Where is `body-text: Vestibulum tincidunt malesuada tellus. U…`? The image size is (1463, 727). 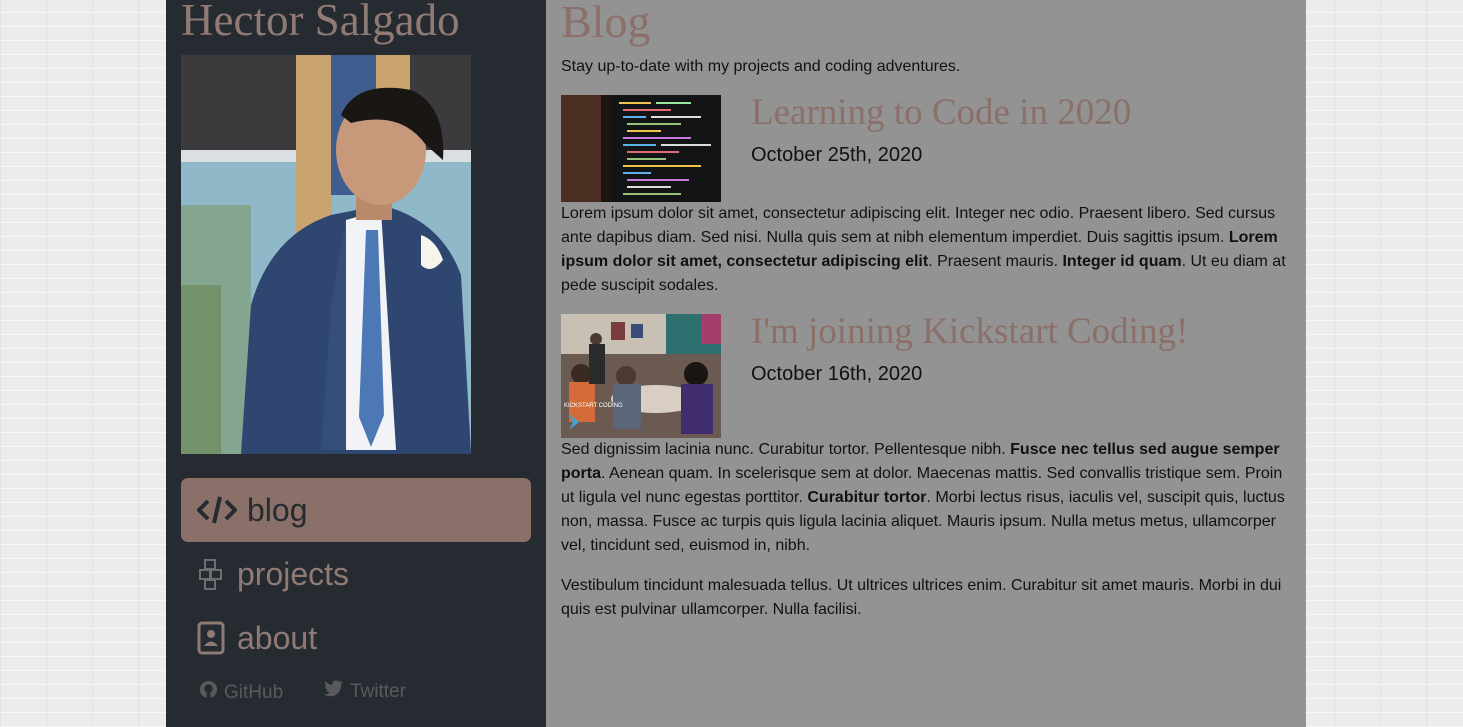
body-text: Vestibulum tincidunt malesuada tellus. U… is located at coordinates (921, 597).